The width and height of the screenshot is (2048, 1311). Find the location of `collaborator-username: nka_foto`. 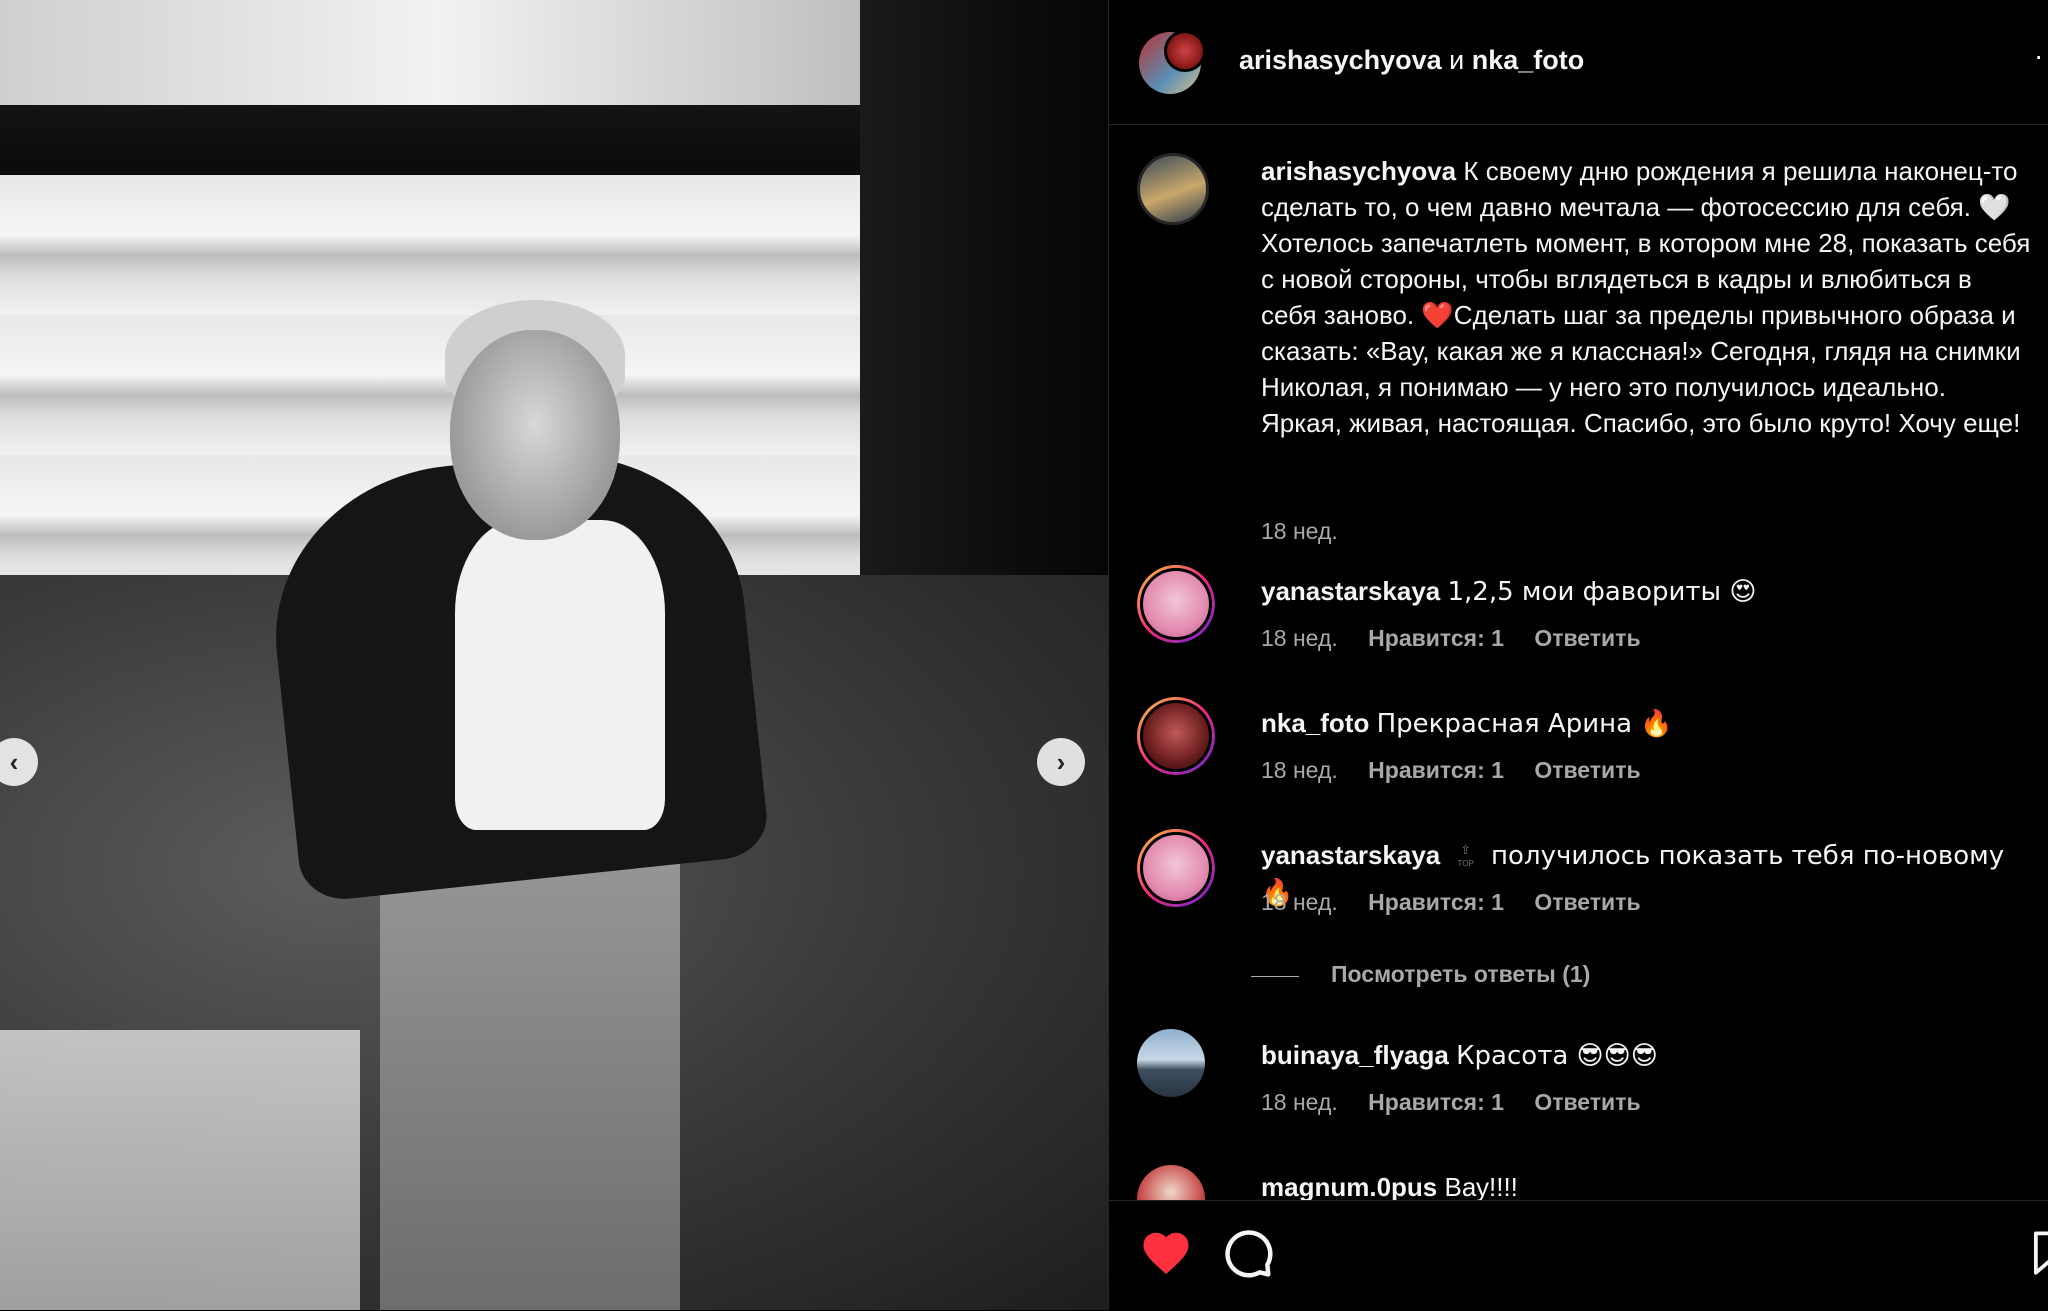

collaborator-username: nka_foto is located at coordinates (1528, 60).